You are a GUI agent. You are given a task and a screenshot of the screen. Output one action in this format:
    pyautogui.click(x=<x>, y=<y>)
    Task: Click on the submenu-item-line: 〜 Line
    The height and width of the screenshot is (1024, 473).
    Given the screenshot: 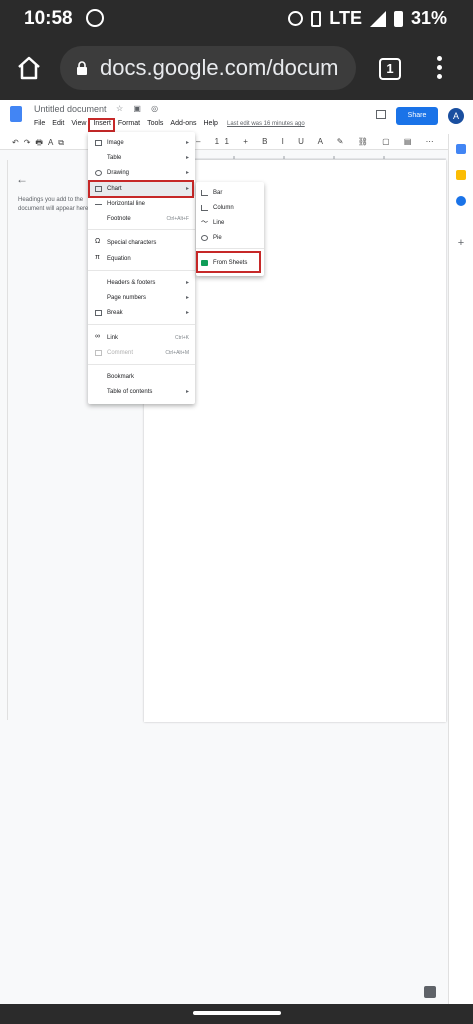 What is the action you would take?
    pyautogui.click(x=230, y=223)
    